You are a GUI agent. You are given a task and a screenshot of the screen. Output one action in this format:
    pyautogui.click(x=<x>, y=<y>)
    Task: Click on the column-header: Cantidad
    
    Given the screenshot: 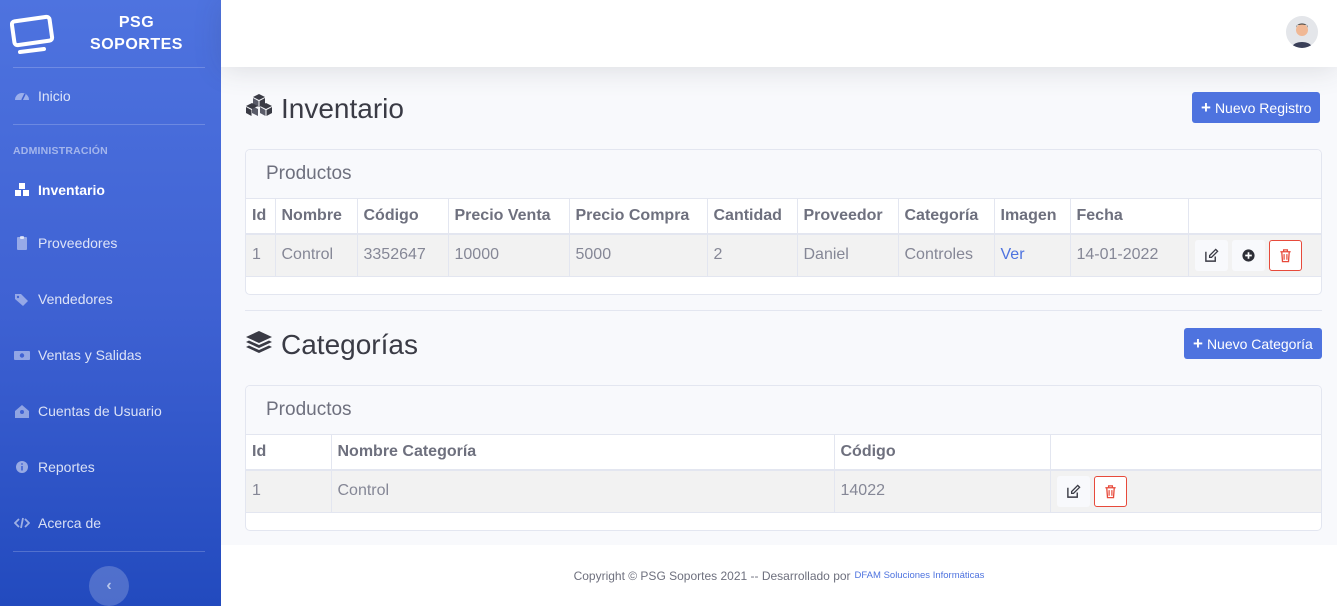 What is the action you would take?
    pyautogui.click(x=752, y=217)
    